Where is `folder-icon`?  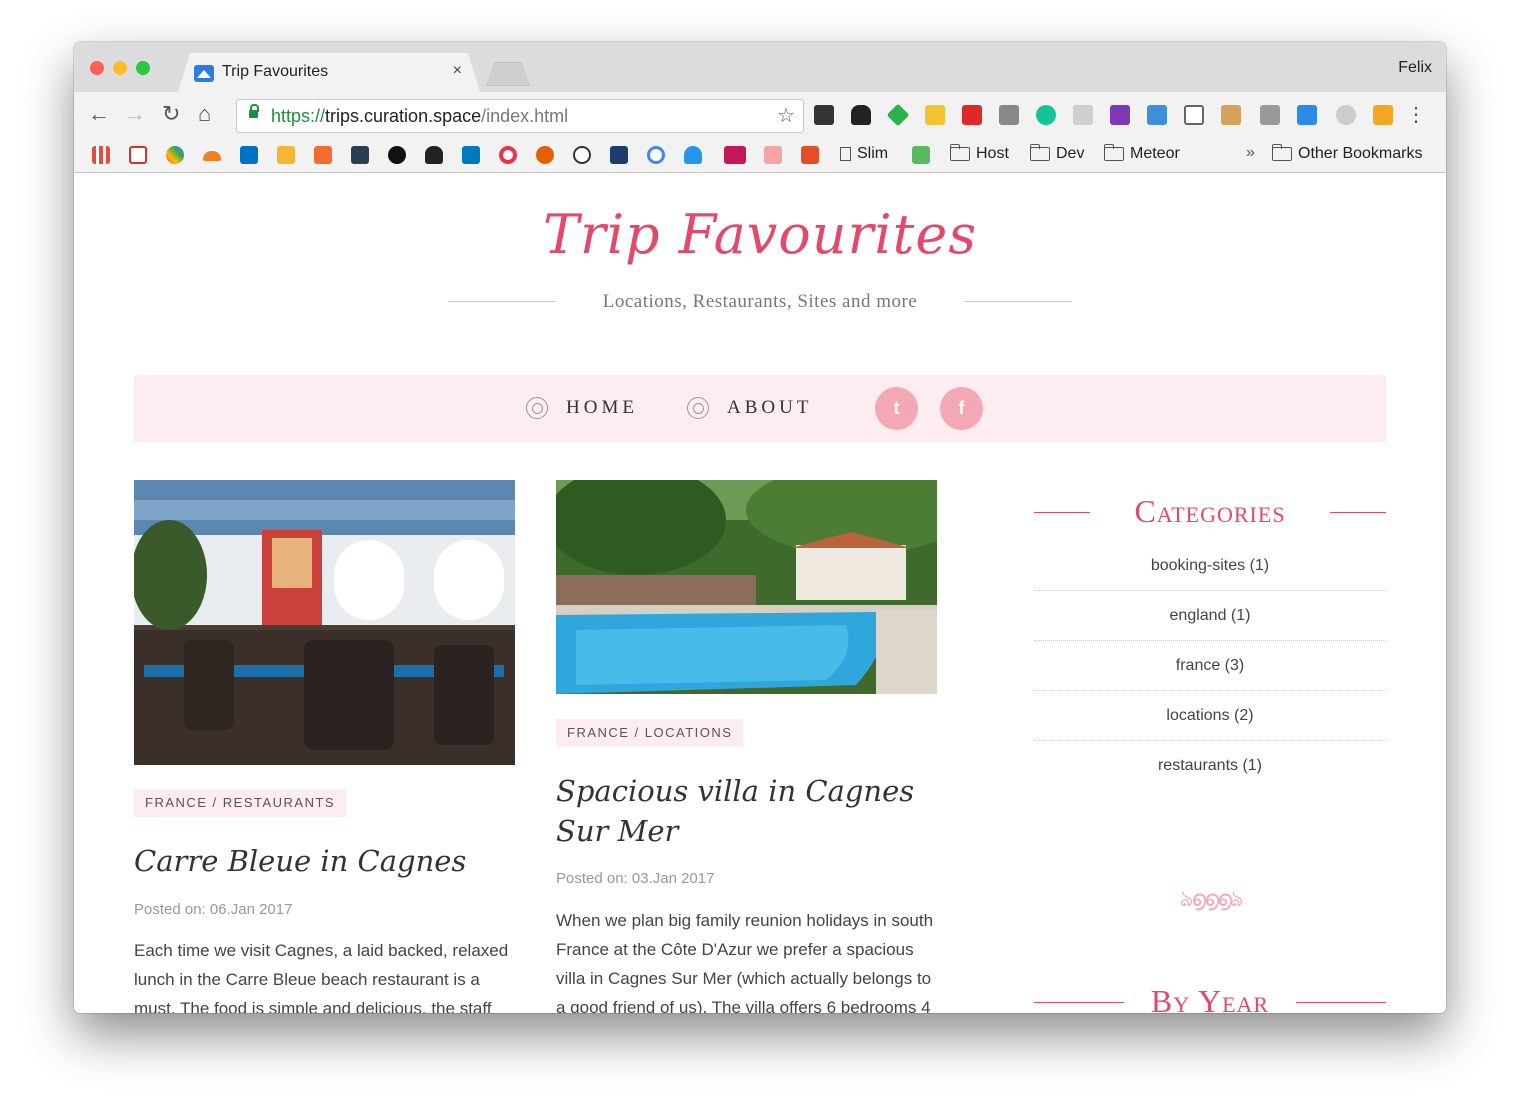
folder-icon is located at coordinates (960, 152).